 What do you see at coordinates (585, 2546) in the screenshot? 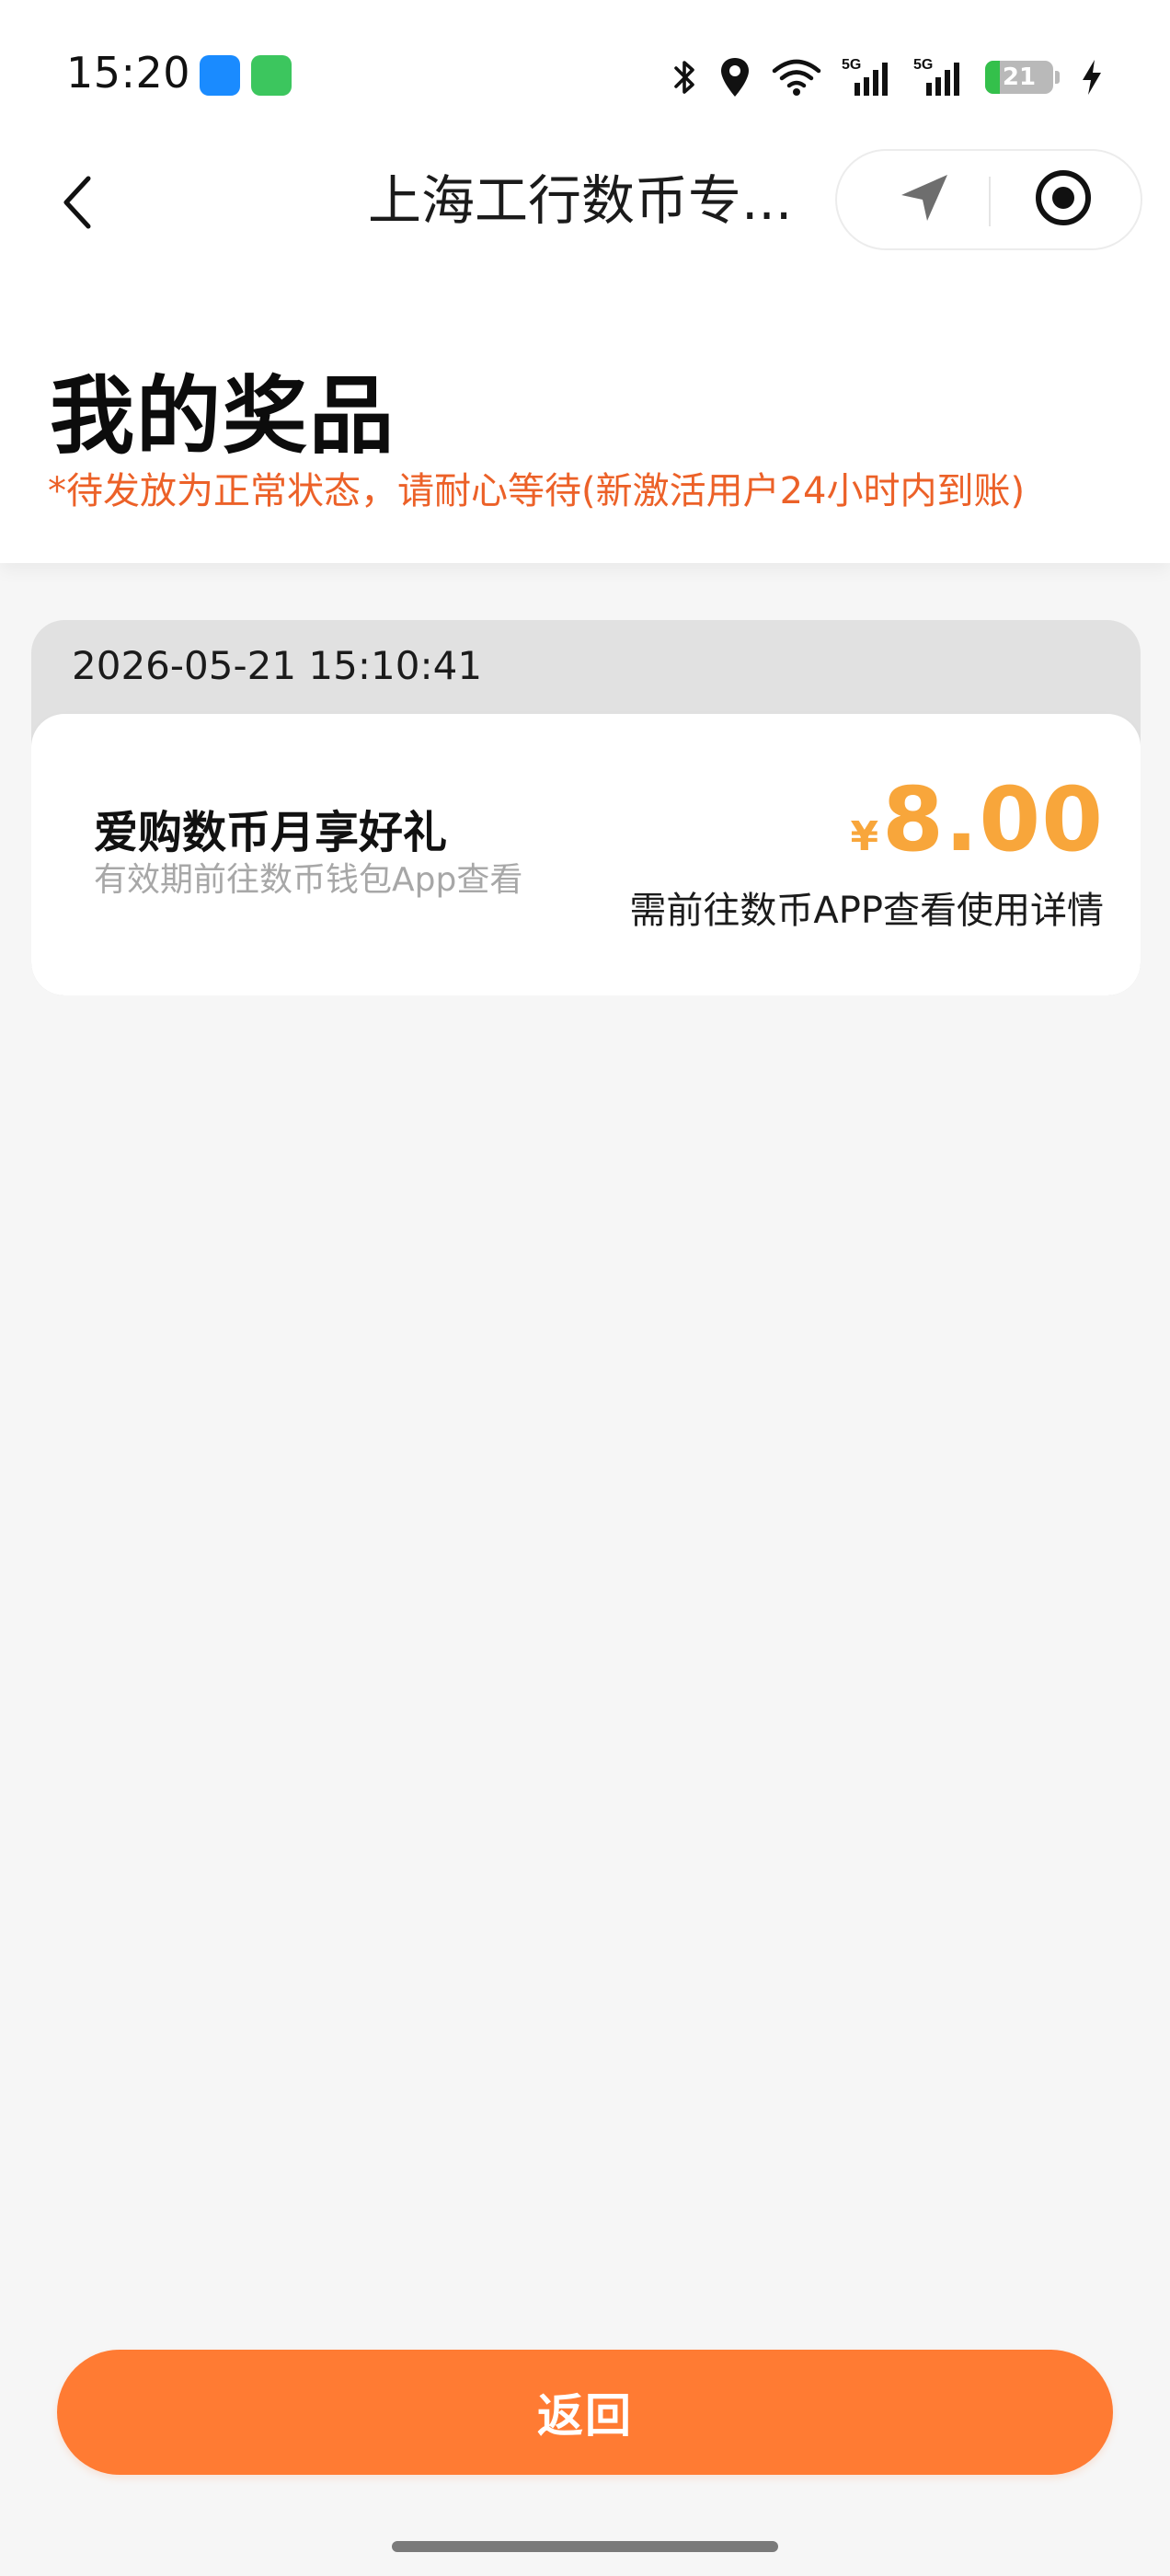
I see `home-indicator` at bounding box center [585, 2546].